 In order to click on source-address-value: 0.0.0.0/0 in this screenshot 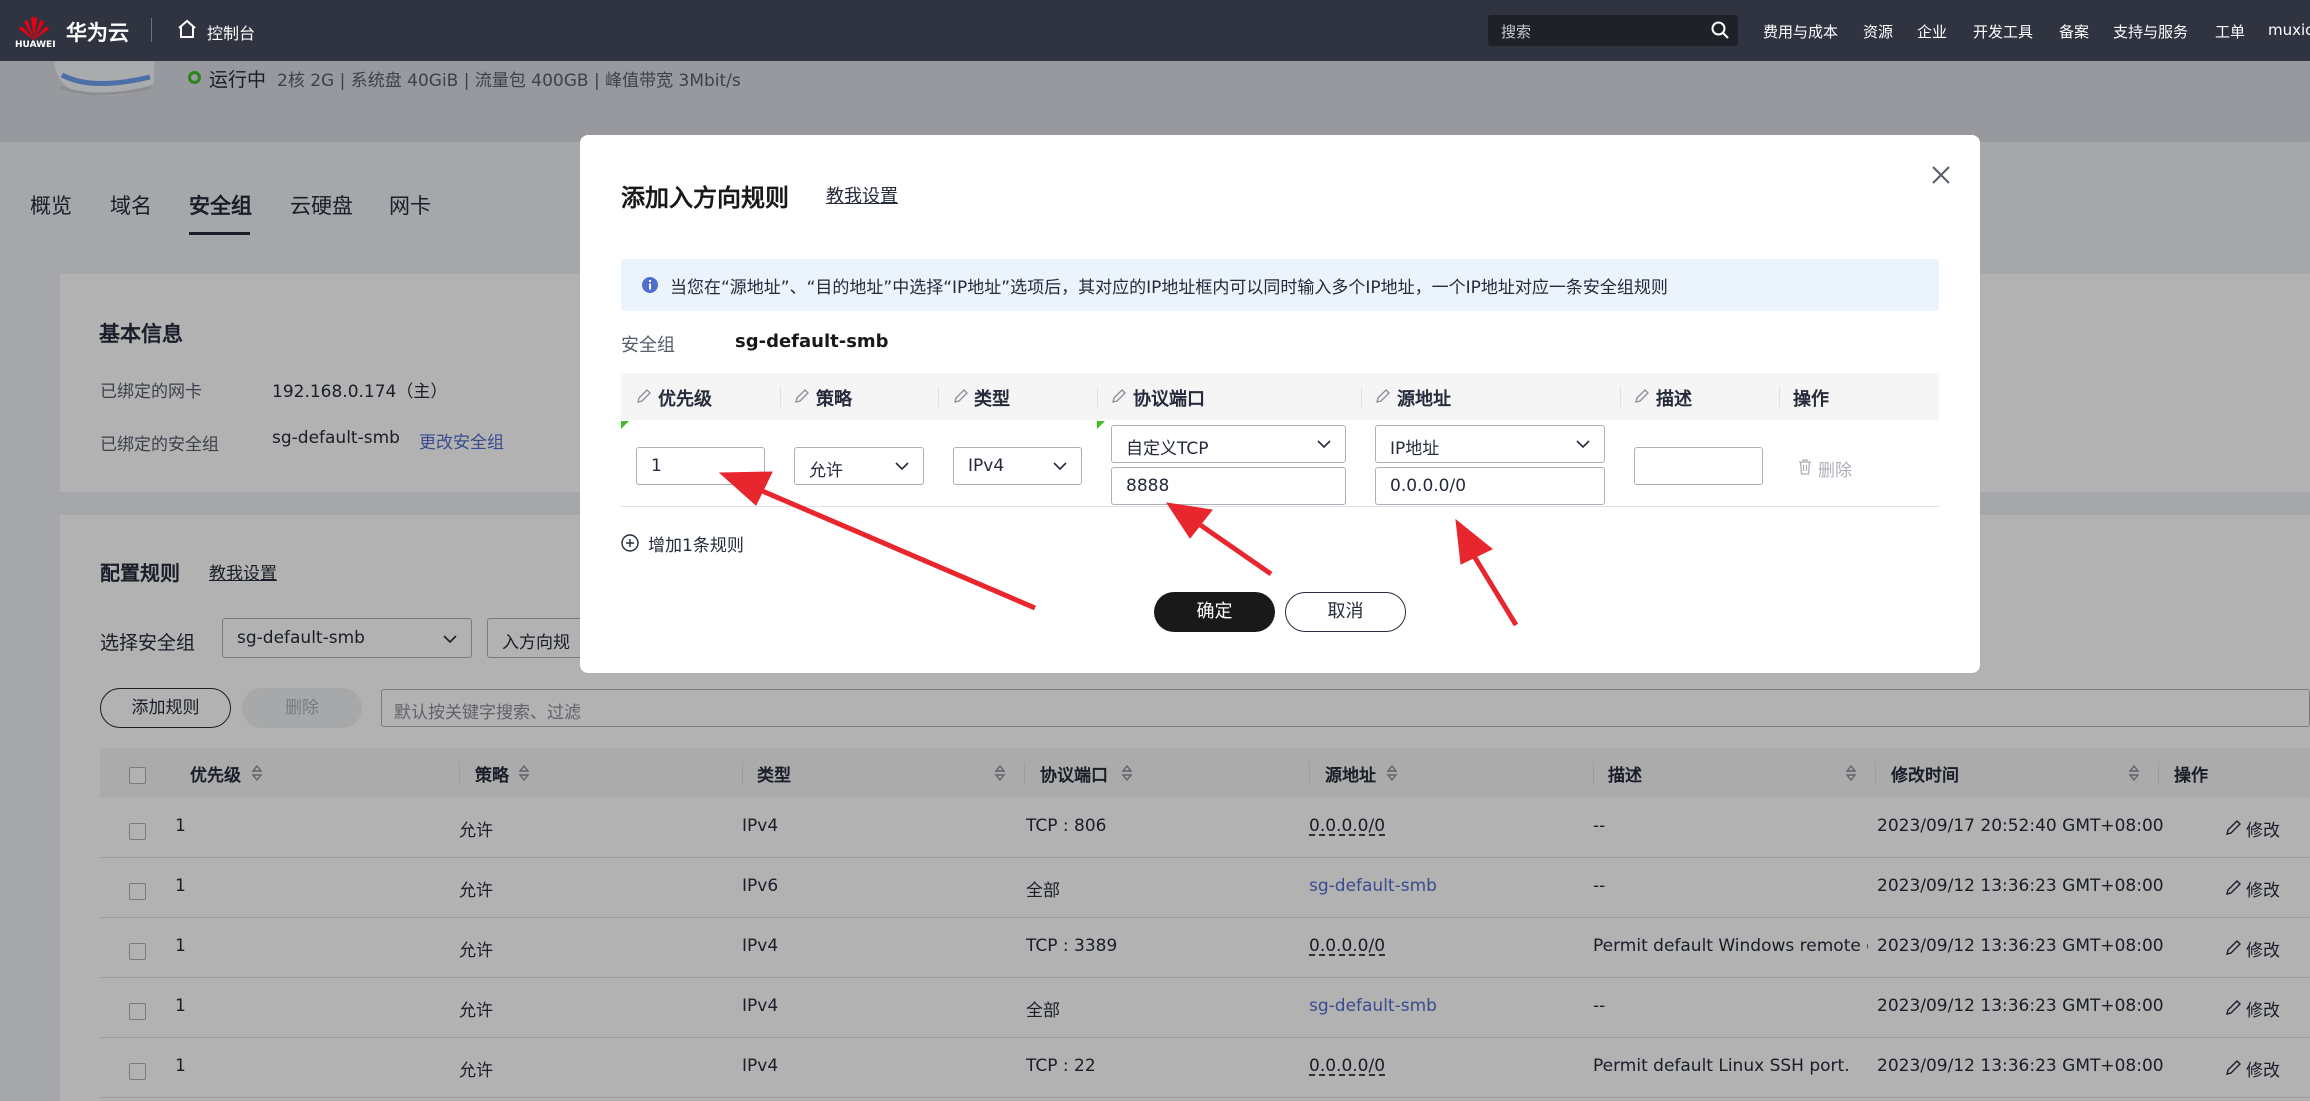, I will do `click(1428, 486)`.